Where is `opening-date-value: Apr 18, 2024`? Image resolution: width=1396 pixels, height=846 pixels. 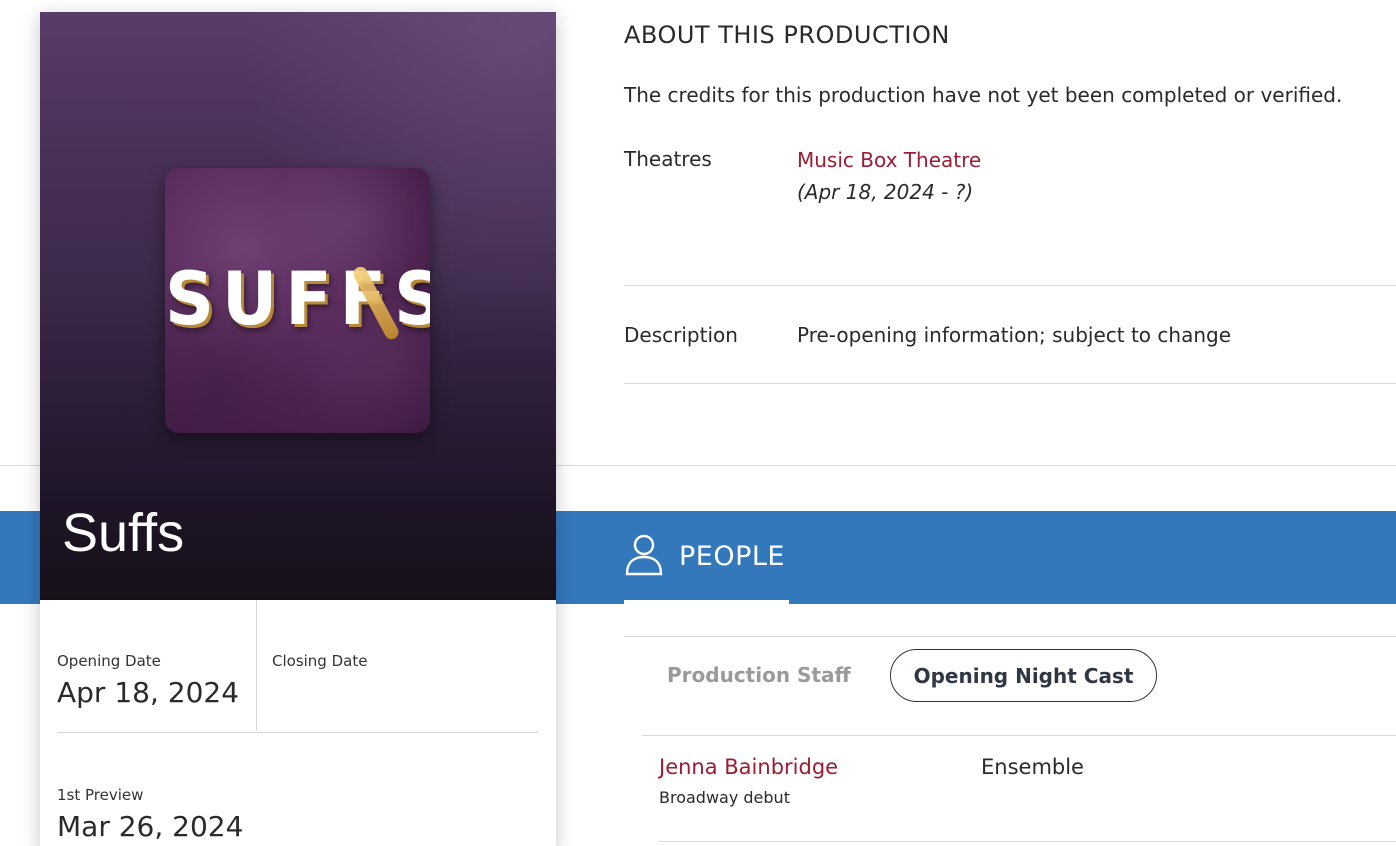
opening-date-value: Apr 18, 2024 is located at coordinates (148, 692).